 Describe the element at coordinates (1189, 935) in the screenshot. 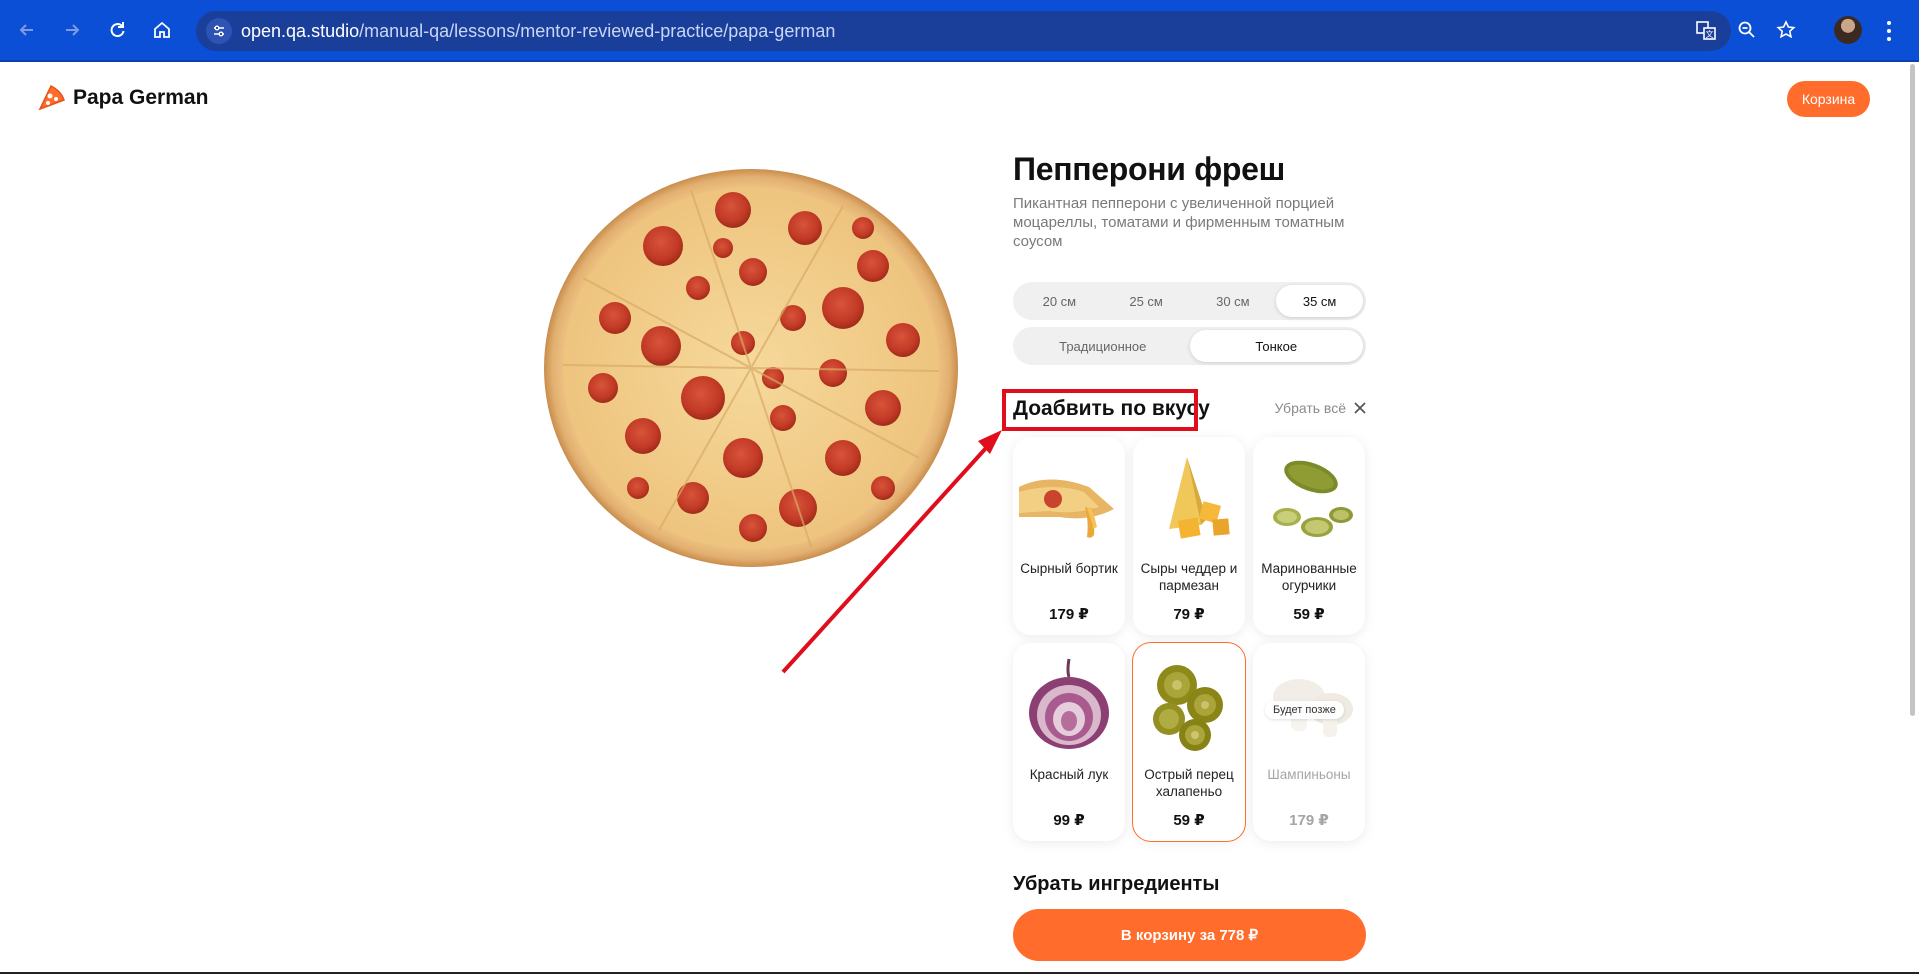

I see `add-to-cart-button: В корзину за 778 ₽` at that location.